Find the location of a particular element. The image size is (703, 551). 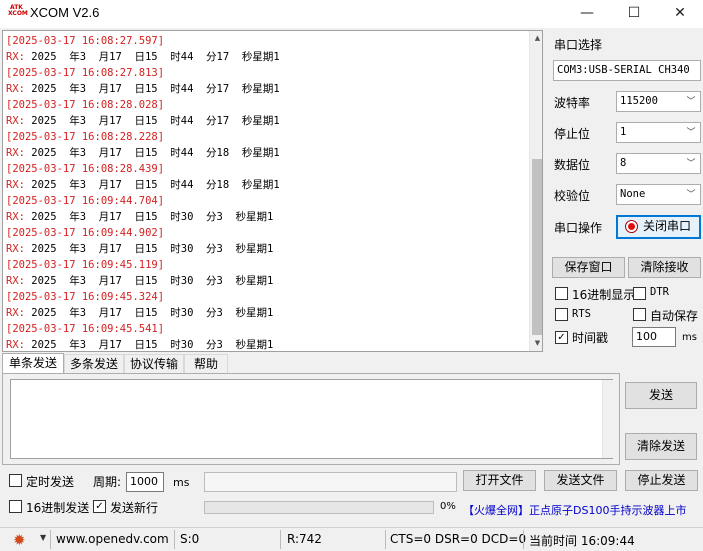

scroll-up-icon: ▲ is located at coordinates (536, 38).